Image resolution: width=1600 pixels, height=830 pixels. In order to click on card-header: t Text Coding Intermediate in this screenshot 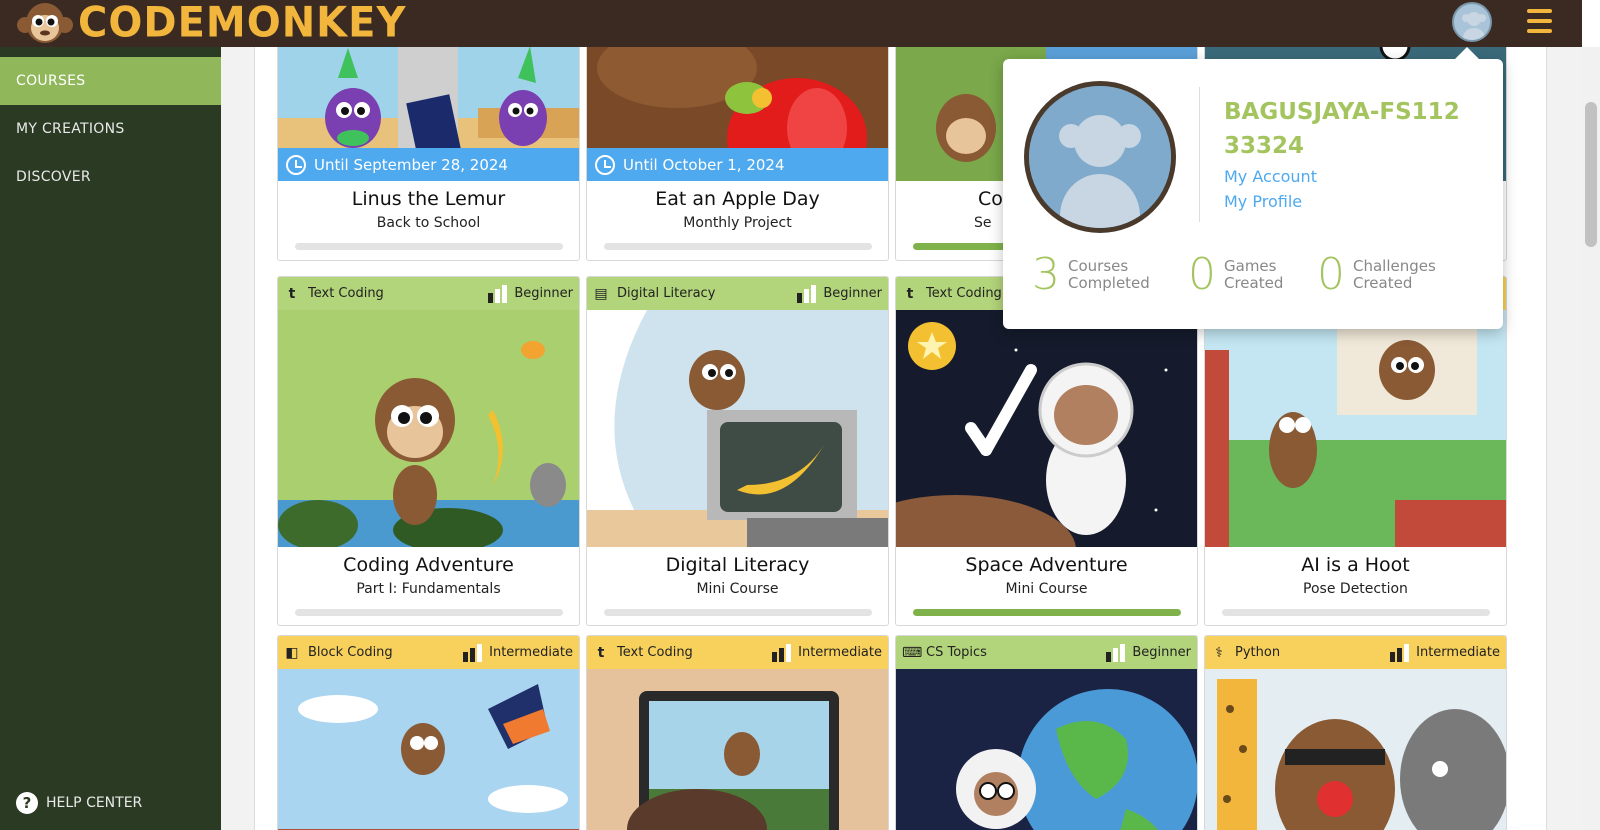, I will do `click(737, 652)`.